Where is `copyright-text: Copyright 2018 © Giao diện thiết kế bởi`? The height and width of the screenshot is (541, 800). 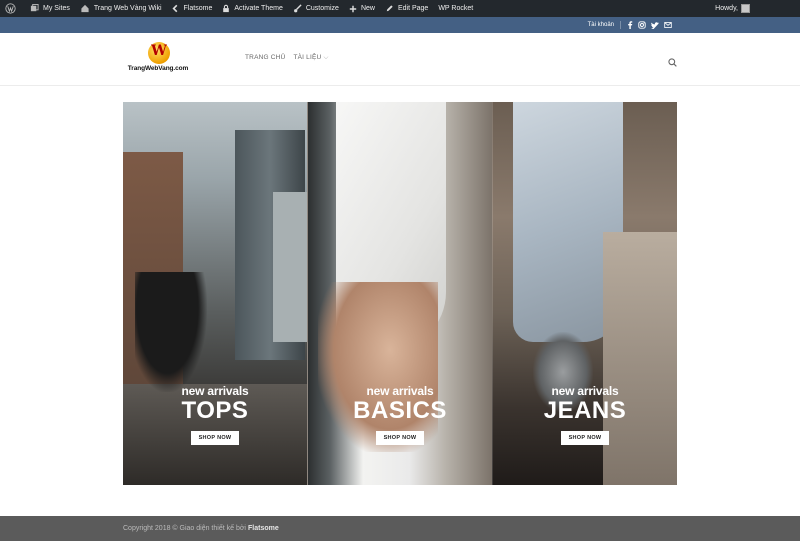
copyright-text: Copyright 2018 © Giao diện thiết kế bởi is located at coordinates (184, 528).